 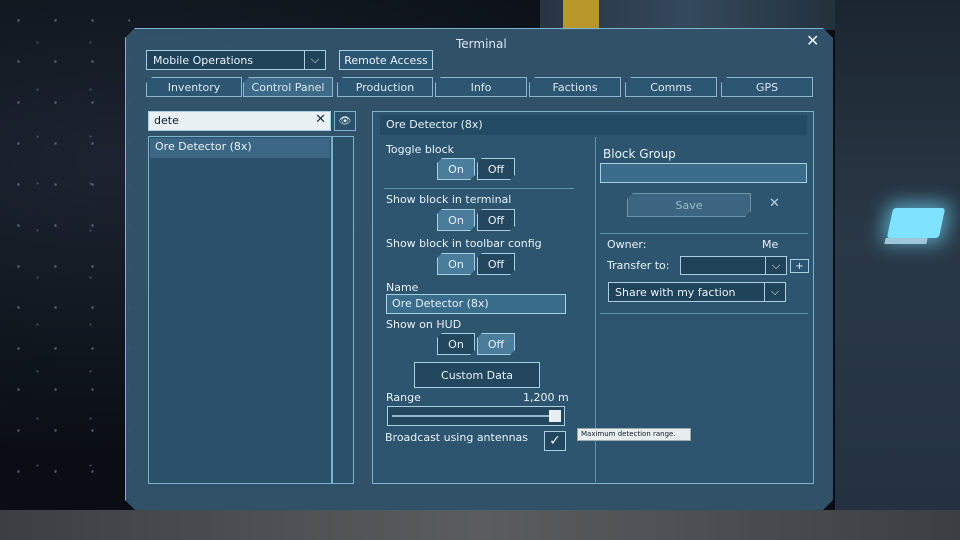 I want to click on grid-select: Mobile Operations ⌵, so click(x=236, y=60).